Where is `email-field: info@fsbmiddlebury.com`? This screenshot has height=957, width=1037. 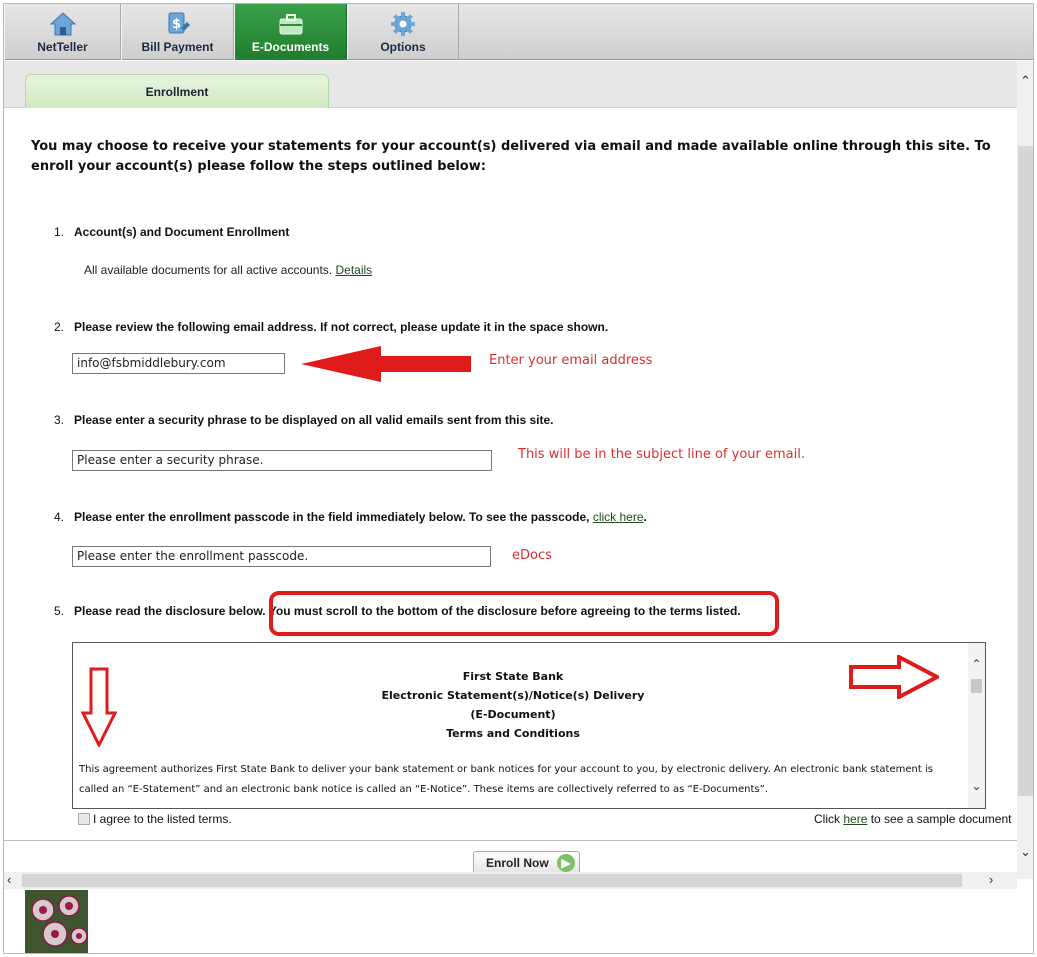
email-field: info@fsbmiddlebury.com is located at coordinates (178, 363).